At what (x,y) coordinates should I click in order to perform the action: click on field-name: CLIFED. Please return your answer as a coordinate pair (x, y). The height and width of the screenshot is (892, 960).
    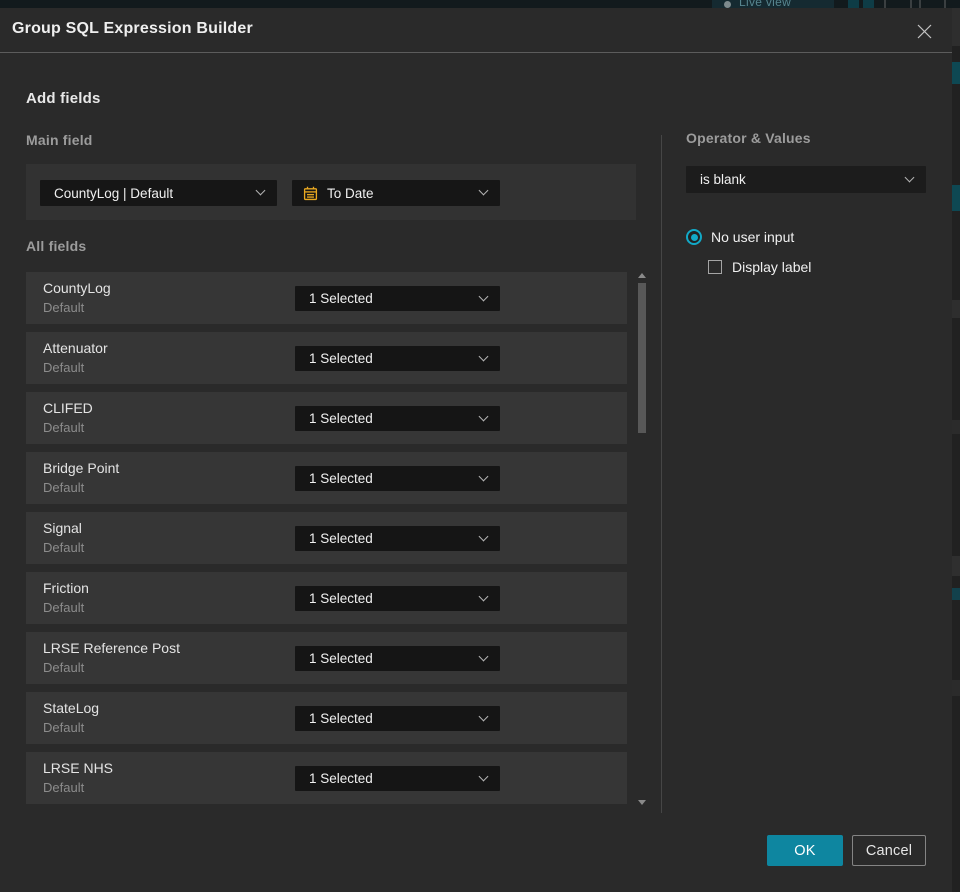
    Looking at the image, I should click on (68, 408).